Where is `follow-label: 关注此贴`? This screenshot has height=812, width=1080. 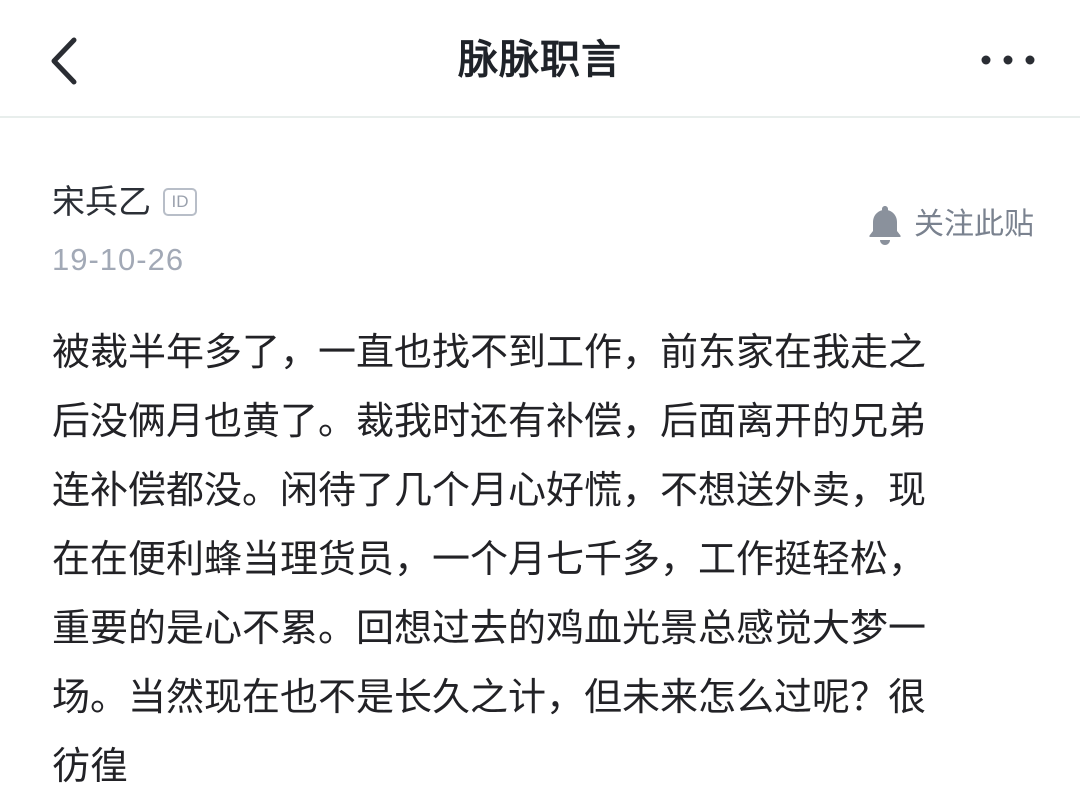 follow-label: 关注此贴 is located at coordinates (974, 224).